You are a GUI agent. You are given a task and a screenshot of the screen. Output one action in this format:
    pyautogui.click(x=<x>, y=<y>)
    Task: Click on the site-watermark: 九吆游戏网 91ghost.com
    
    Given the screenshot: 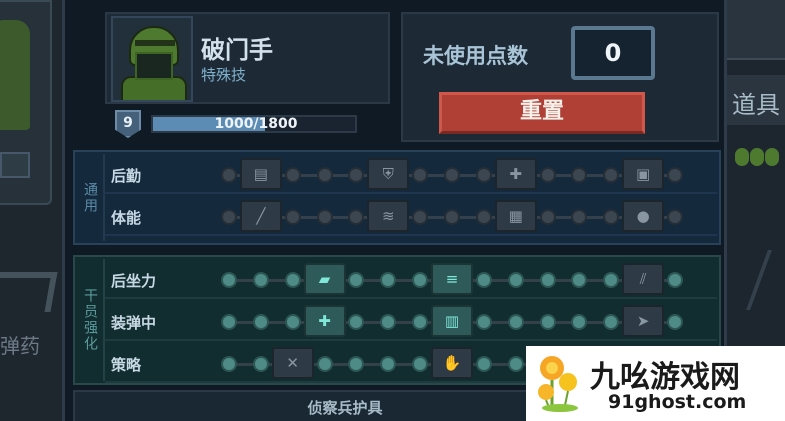 What is the action you would take?
    pyautogui.click(x=655, y=383)
    